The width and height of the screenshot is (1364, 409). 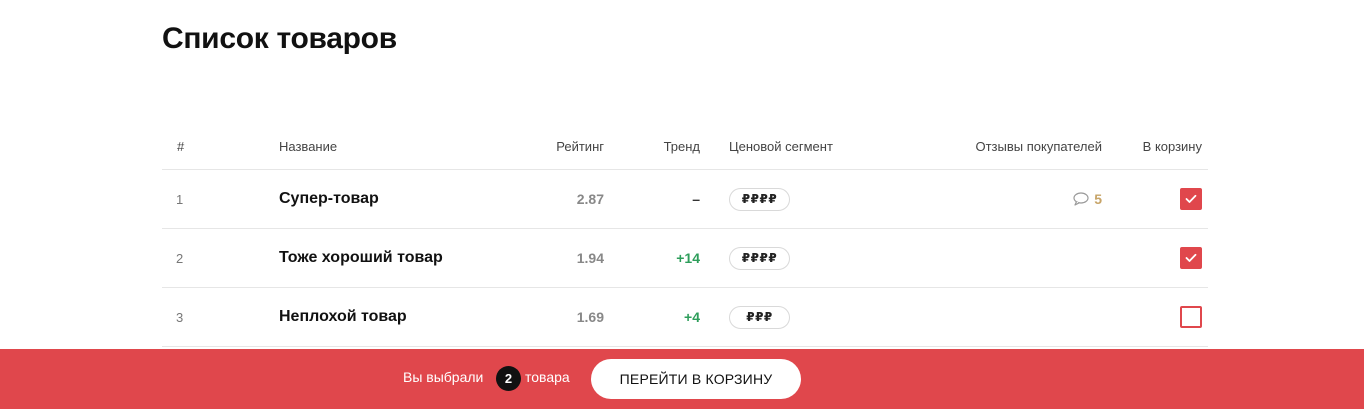 I want to click on selection-suffix: товара, so click(x=547, y=377).